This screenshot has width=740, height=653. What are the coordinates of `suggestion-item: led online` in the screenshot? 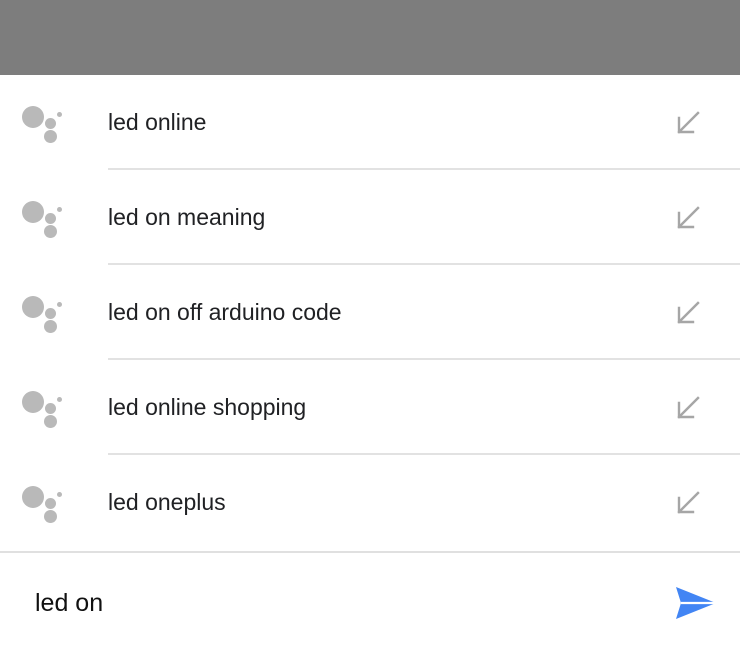 It's located at (370, 122).